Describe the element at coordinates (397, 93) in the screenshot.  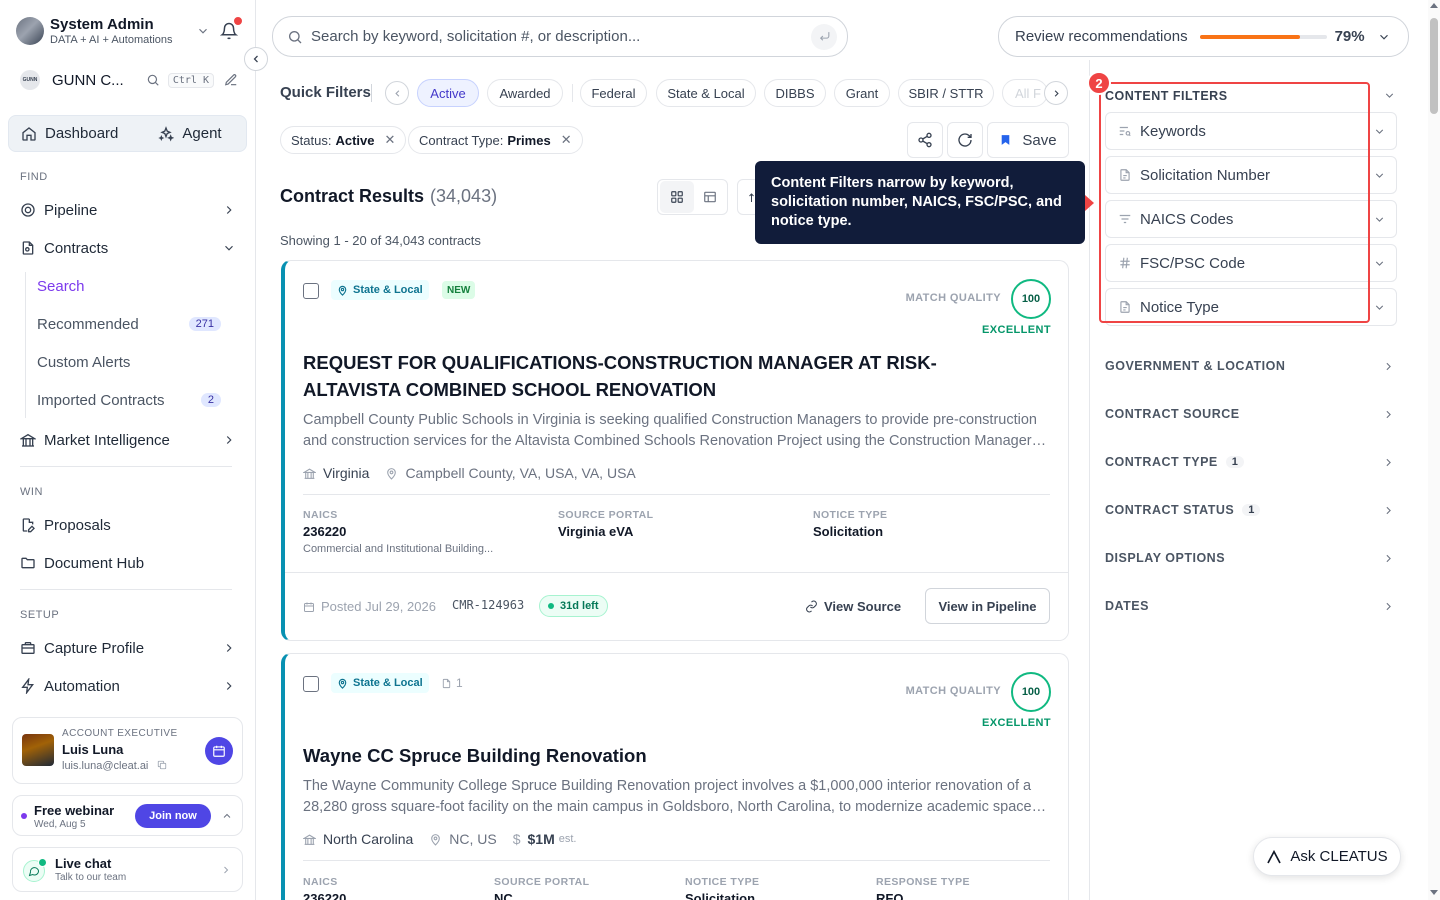
I see `scroll-filters-left-button` at that location.